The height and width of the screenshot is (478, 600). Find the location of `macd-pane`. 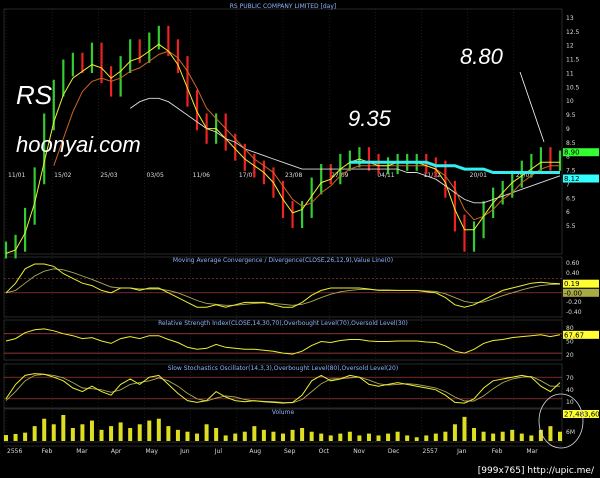

macd-pane is located at coordinates (283, 287).